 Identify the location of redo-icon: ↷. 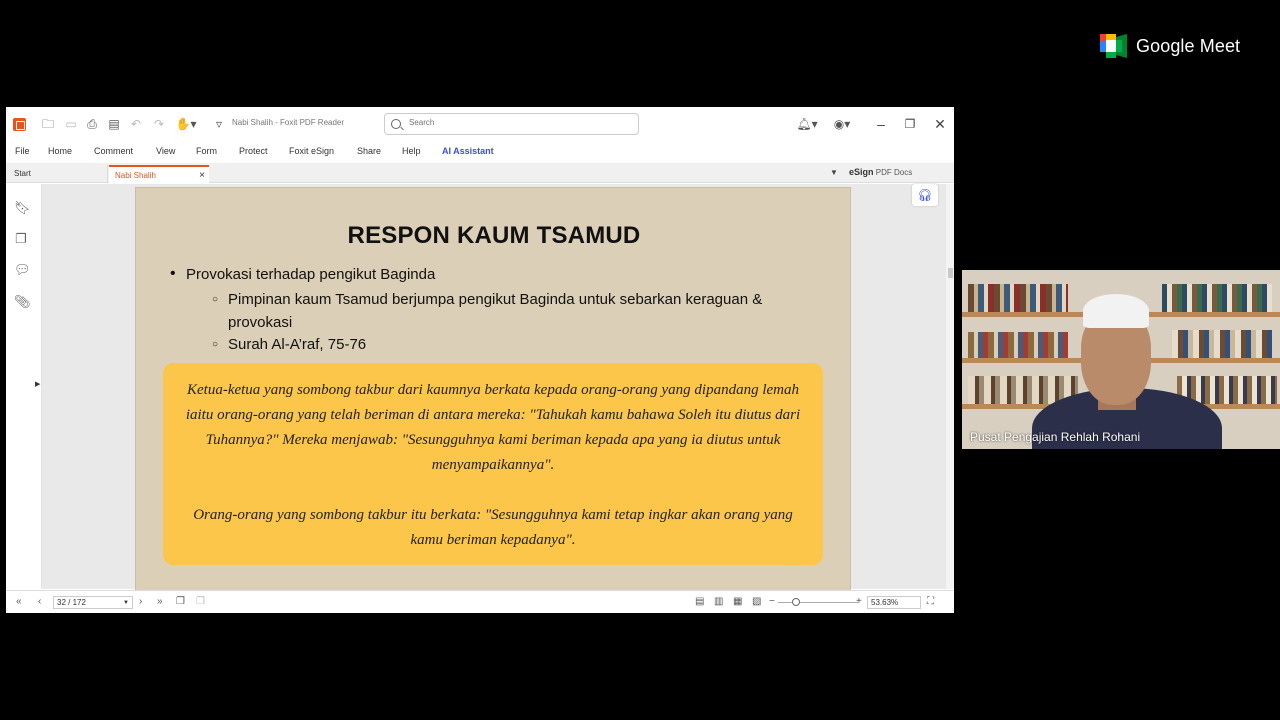
(159, 124).